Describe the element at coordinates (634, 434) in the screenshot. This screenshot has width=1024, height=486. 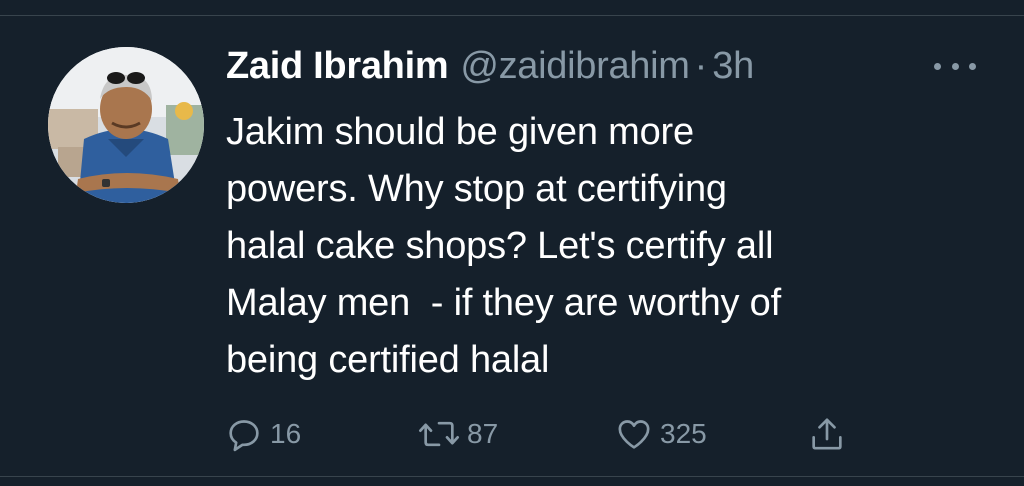
I see `heart-icon` at that location.